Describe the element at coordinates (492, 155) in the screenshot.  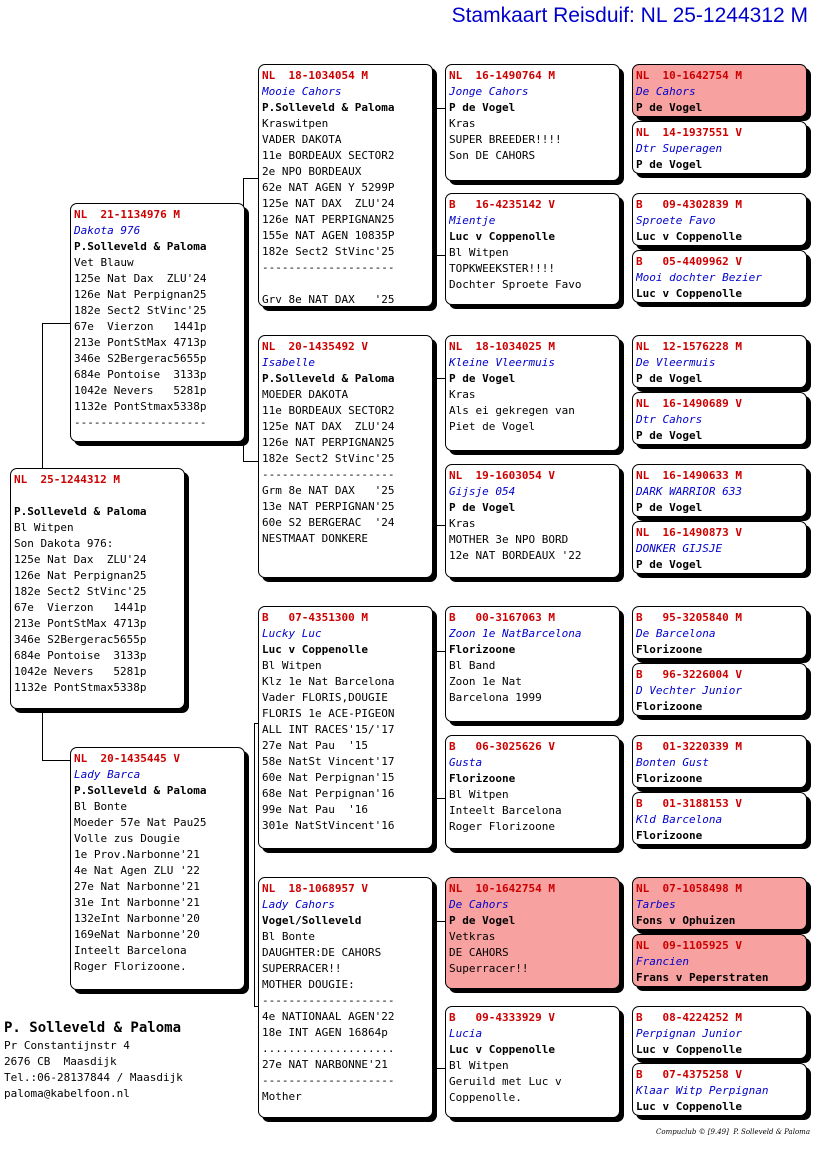
I see `detail-line: Son DE CAHORS` at that location.